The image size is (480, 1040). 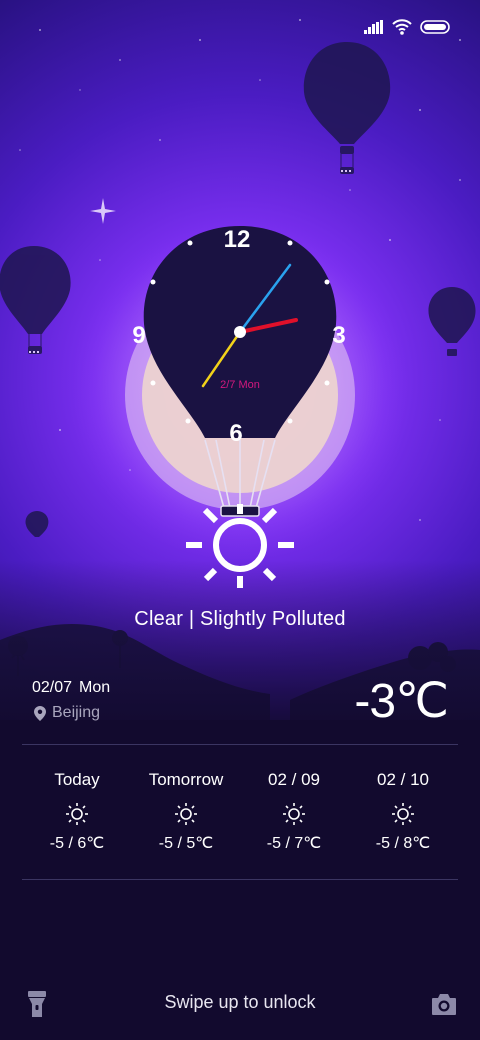 What do you see at coordinates (76, 712) in the screenshot?
I see `location-name: Beijing` at bounding box center [76, 712].